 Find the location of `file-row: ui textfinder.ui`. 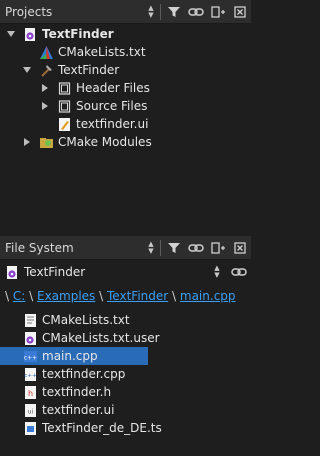

file-row: ui textfinder.ui is located at coordinates (125, 410).